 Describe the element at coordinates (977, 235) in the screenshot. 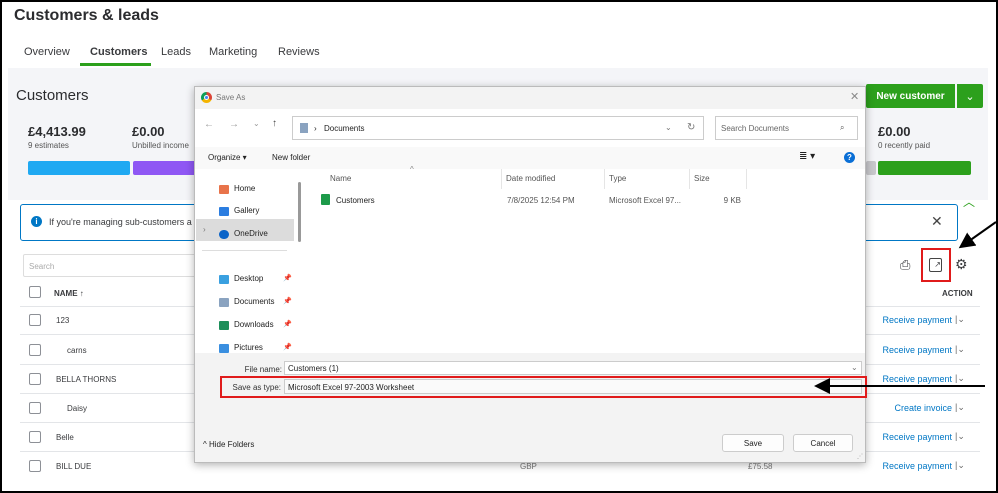

I see `arrow-to-export` at that location.